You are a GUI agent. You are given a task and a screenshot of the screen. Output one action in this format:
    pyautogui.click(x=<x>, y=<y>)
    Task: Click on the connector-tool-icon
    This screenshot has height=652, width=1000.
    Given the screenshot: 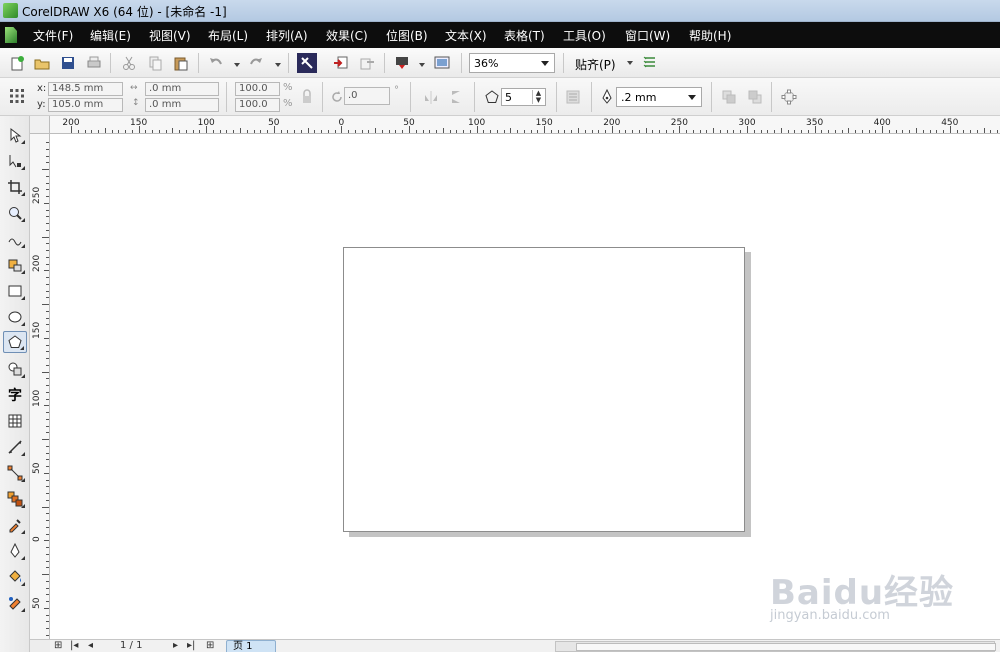 What is the action you would take?
    pyautogui.click(x=15, y=473)
    